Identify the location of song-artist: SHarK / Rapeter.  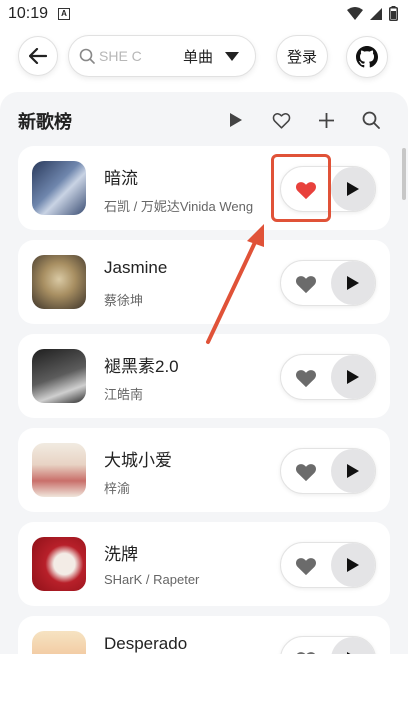
(152, 579).